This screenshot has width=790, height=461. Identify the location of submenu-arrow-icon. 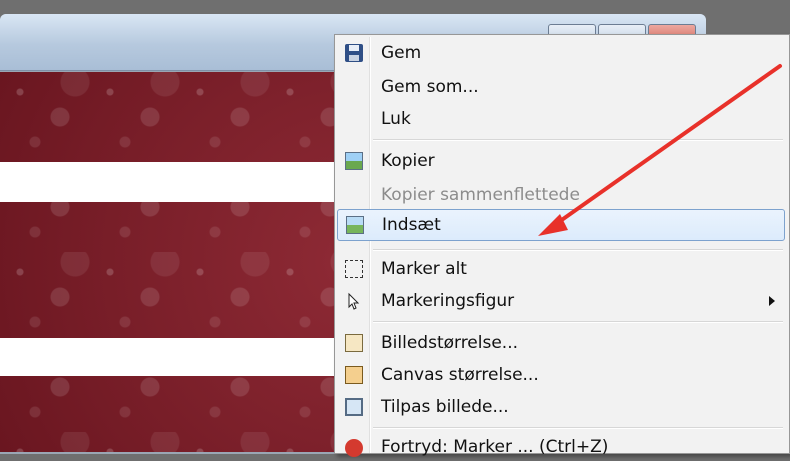
(772, 301).